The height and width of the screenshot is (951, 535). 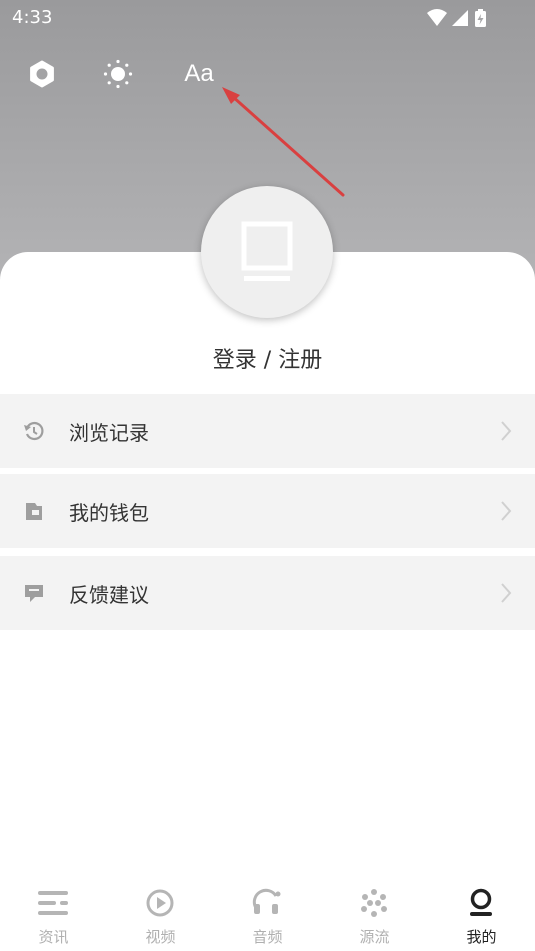 I want to click on wifi-icon, so click(x=437, y=17).